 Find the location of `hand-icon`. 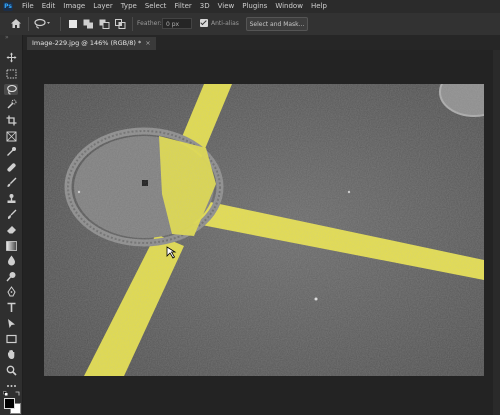

hand-icon is located at coordinates (10, 354).